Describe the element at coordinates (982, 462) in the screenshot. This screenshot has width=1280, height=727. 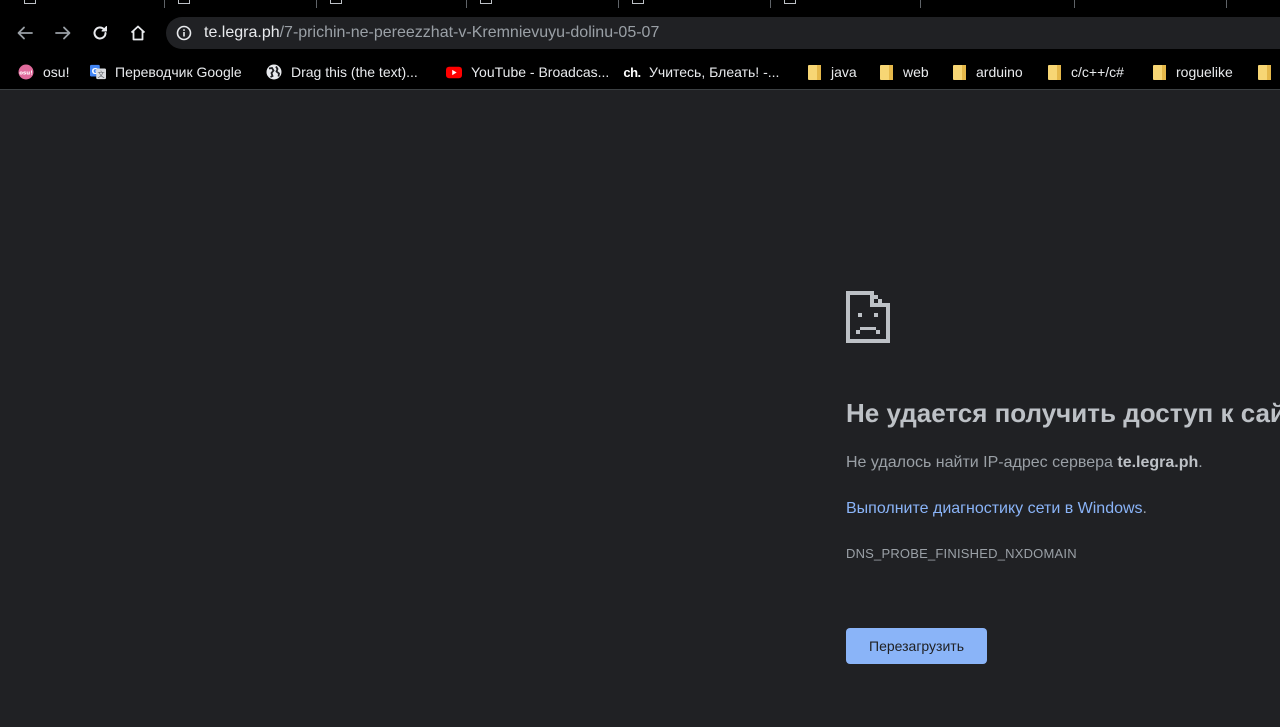
I see `error-description-text: Не удалось найти IP-адрес сервера` at that location.